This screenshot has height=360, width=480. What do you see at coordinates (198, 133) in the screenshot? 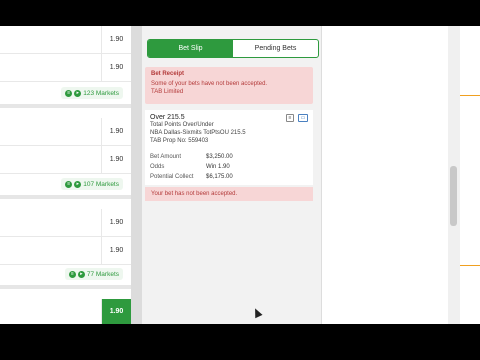
I see `bet-event: NBA Dallas-Sixmits TotPtsOU 215.5` at bounding box center [198, 133].